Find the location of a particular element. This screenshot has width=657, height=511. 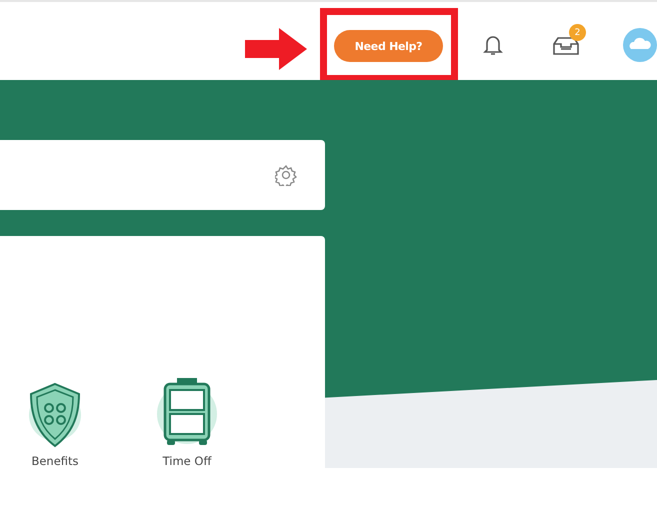

shield-icon is located at coordinates (55, 415).